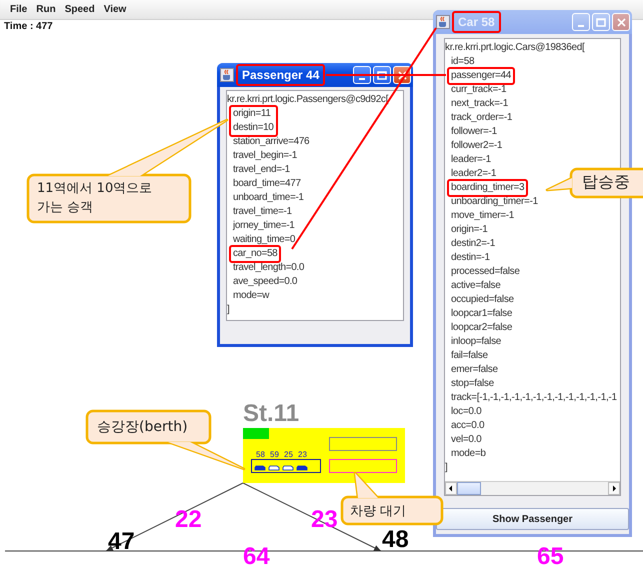  I want to click on track-label: 65, so click(550, 555).